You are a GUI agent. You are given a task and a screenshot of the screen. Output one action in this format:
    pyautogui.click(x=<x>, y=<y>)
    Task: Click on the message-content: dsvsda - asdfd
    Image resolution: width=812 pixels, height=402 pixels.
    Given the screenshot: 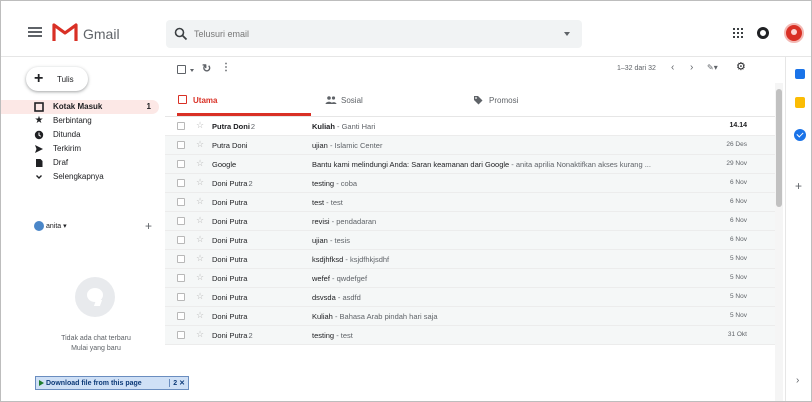 What is the action you would take?
    pyautogui.click(x=336, y=297)
    